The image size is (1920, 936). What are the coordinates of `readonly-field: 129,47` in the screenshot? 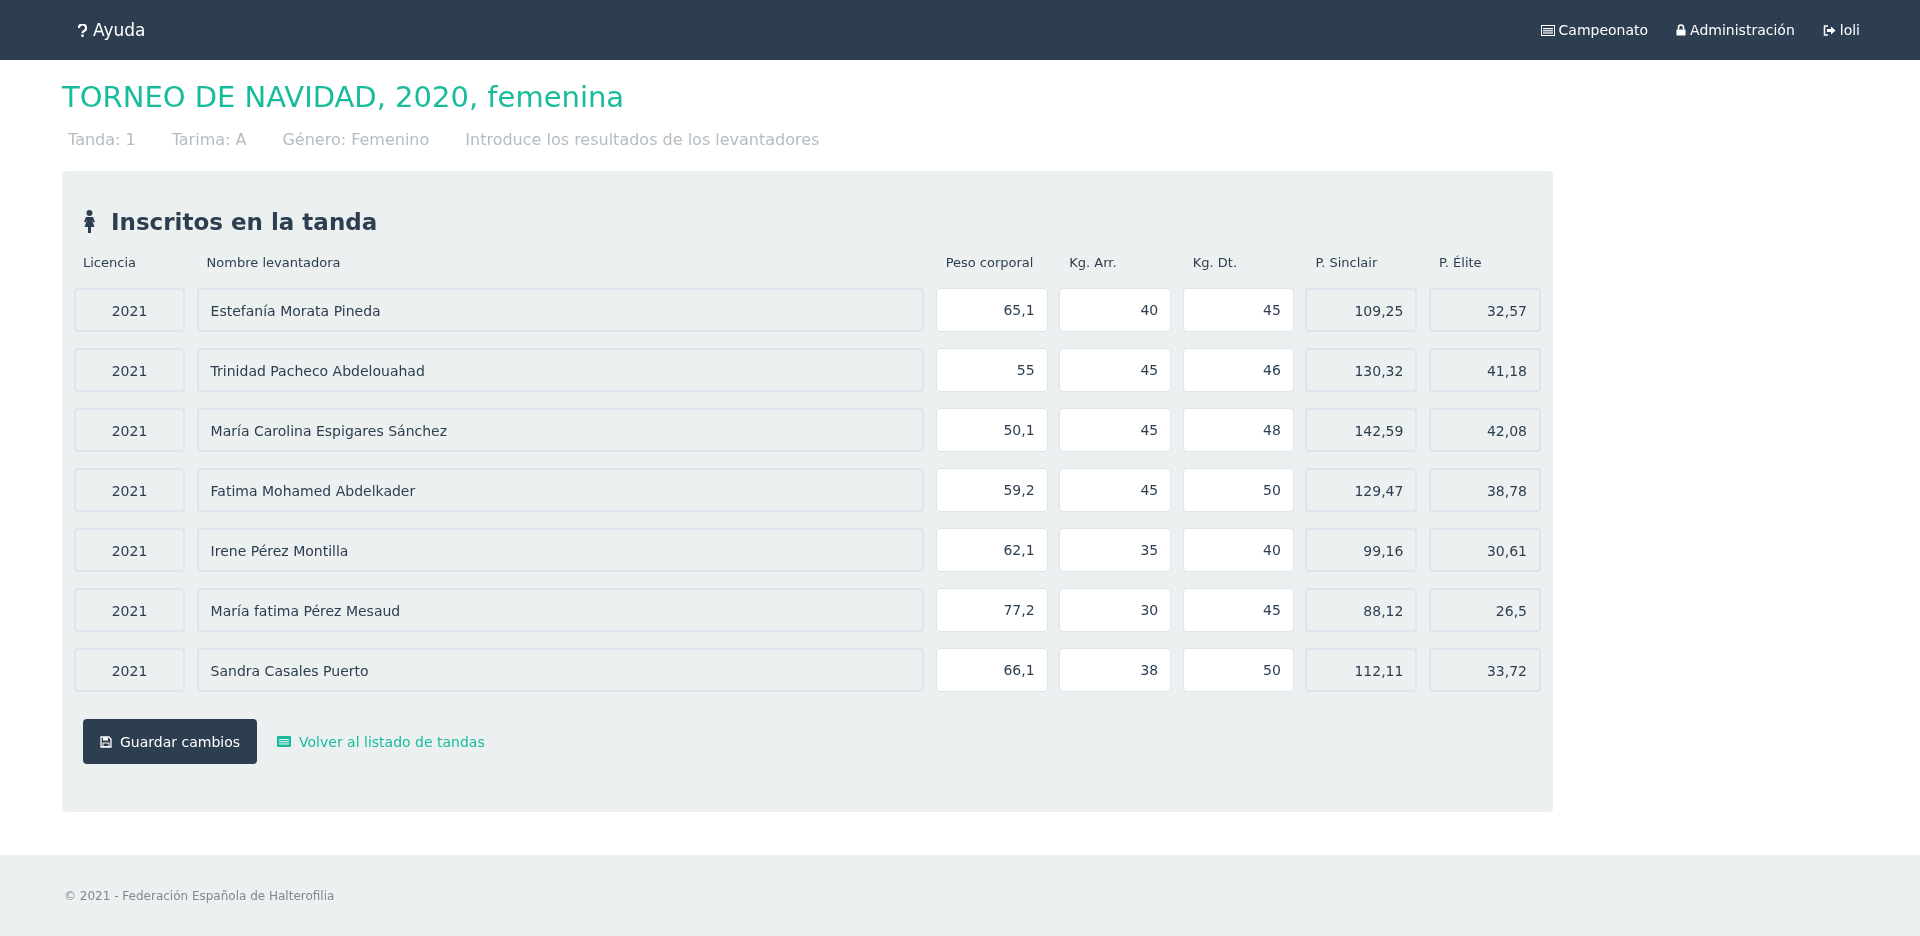 It's located at (1361, 490).